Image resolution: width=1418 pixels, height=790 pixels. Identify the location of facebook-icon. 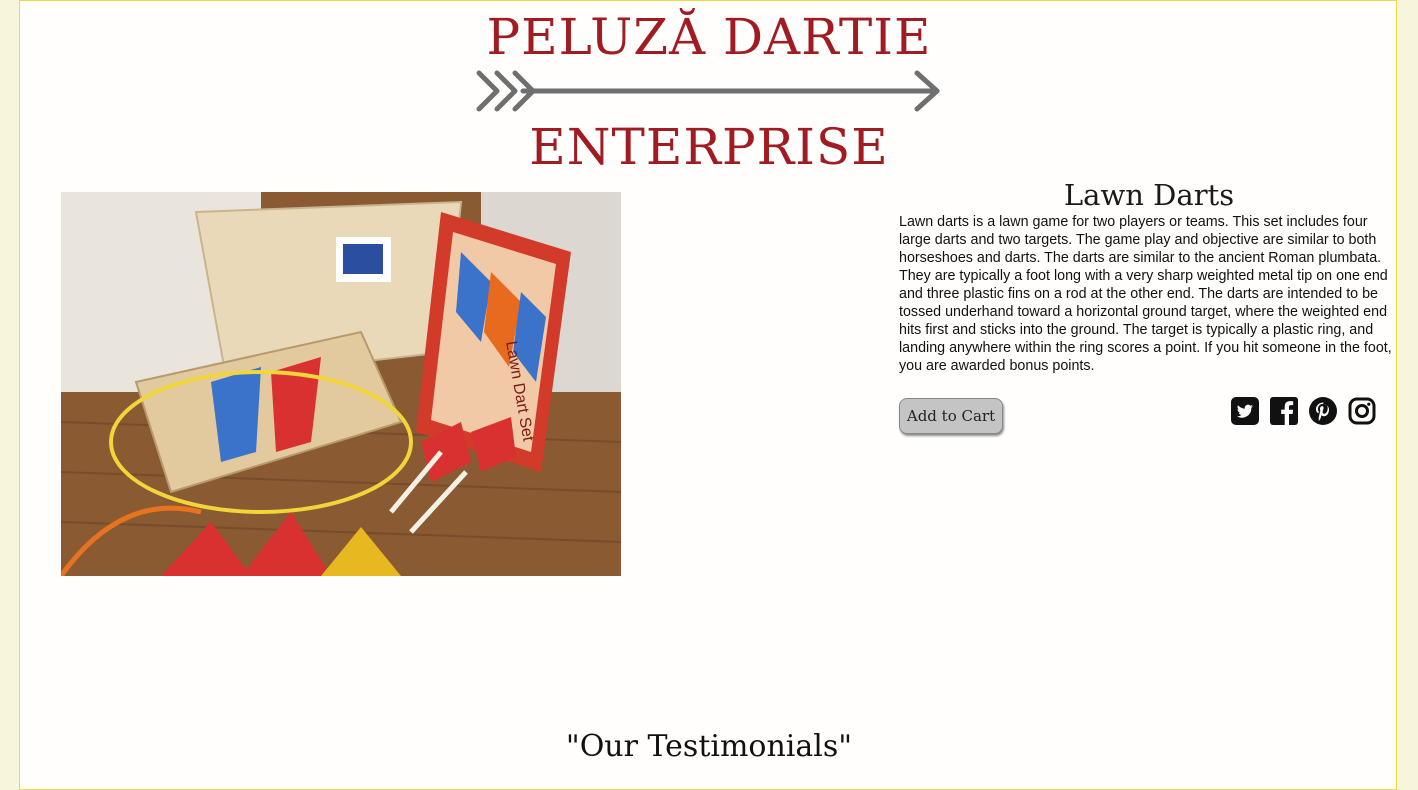
(1284, 411).